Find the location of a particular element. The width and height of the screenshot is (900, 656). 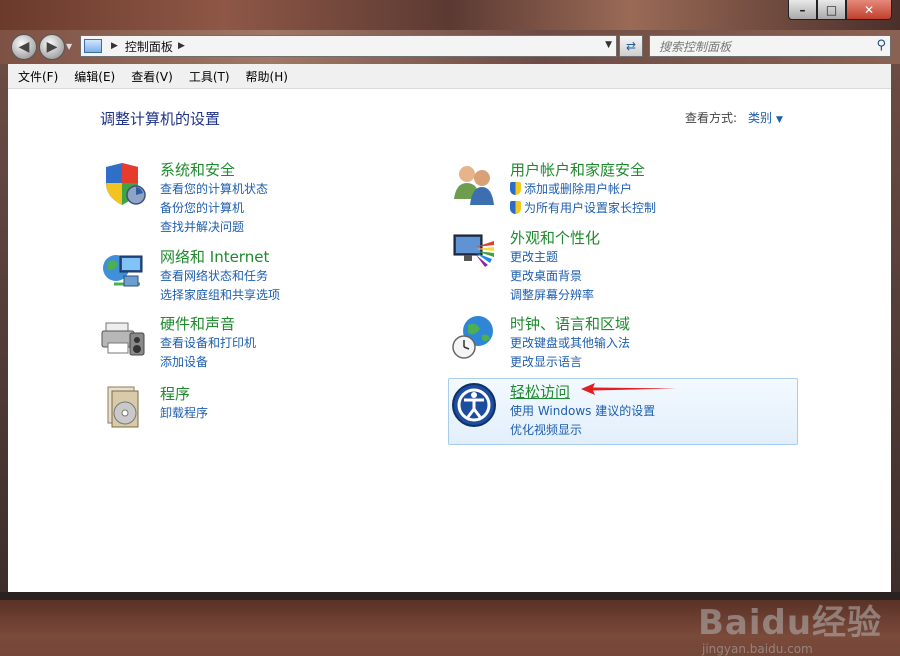

link-use-recommended-settings: 使用 Windows 建议的设置 is located at coordinates (582, 410).